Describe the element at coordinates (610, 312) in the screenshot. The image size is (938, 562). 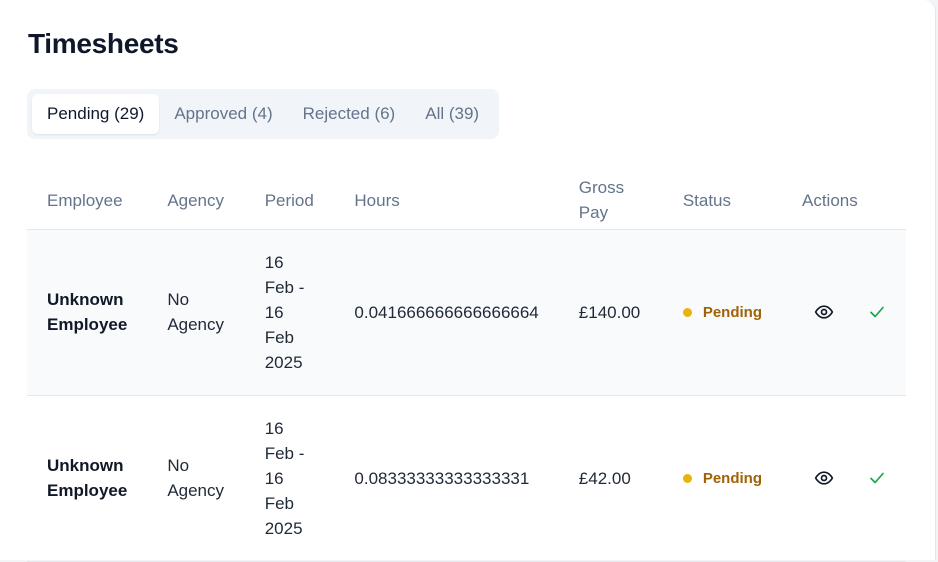
I see `gross-pay-cell: £140.00` at that location.